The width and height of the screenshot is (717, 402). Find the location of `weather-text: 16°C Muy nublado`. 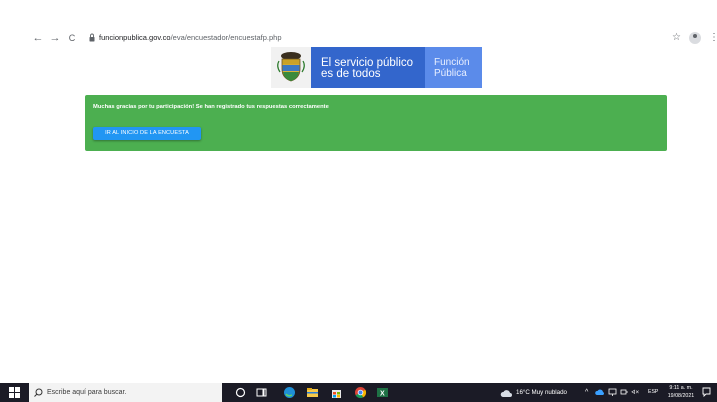

weather-text: 16°C Muy nublado is located at coordinates (541, 392).